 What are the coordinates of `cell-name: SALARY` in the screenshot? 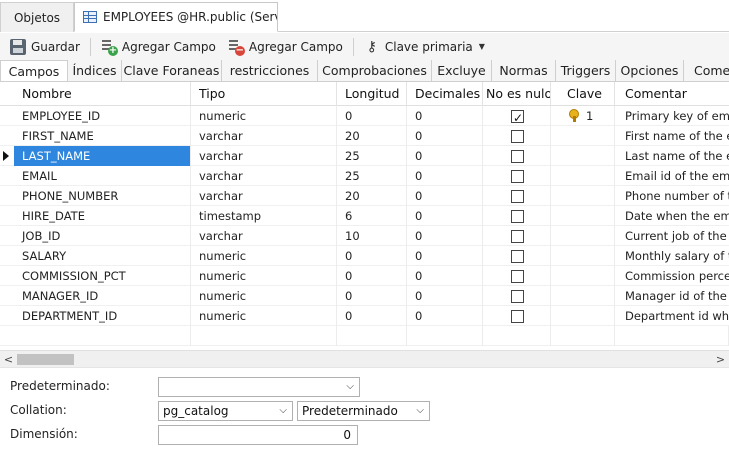 It's located at (102, 256).